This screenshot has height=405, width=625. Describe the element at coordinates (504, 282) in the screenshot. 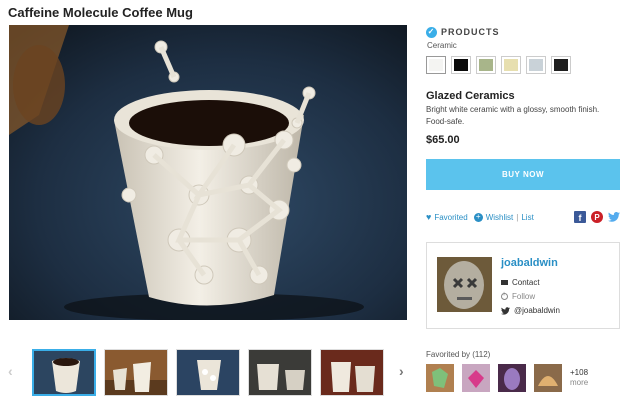

I see `mail-icon` at that location.